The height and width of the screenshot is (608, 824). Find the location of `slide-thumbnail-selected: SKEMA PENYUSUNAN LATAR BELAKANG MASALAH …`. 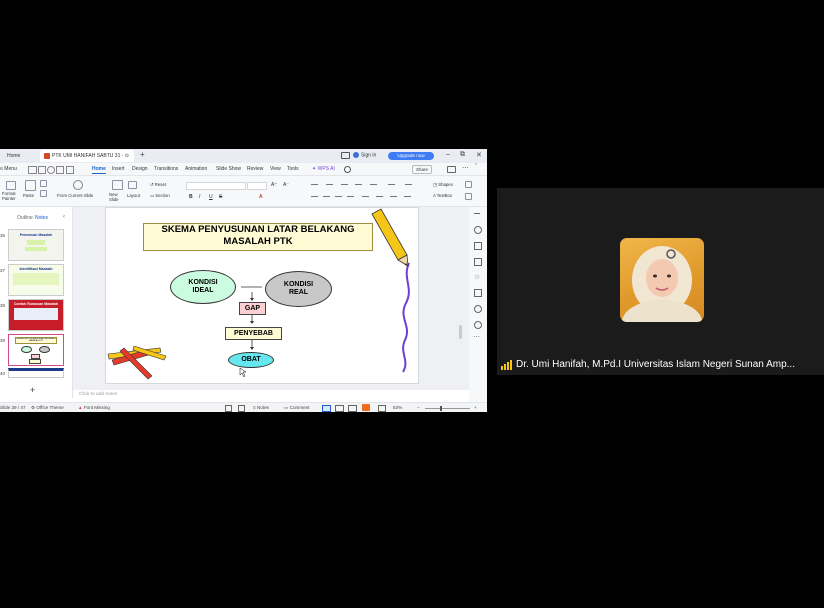

slide-thumbnail-selected: SKEMA PENYUSUNAN LATAR BELAKANG MASALAH … is located at coordinates (36, 350).